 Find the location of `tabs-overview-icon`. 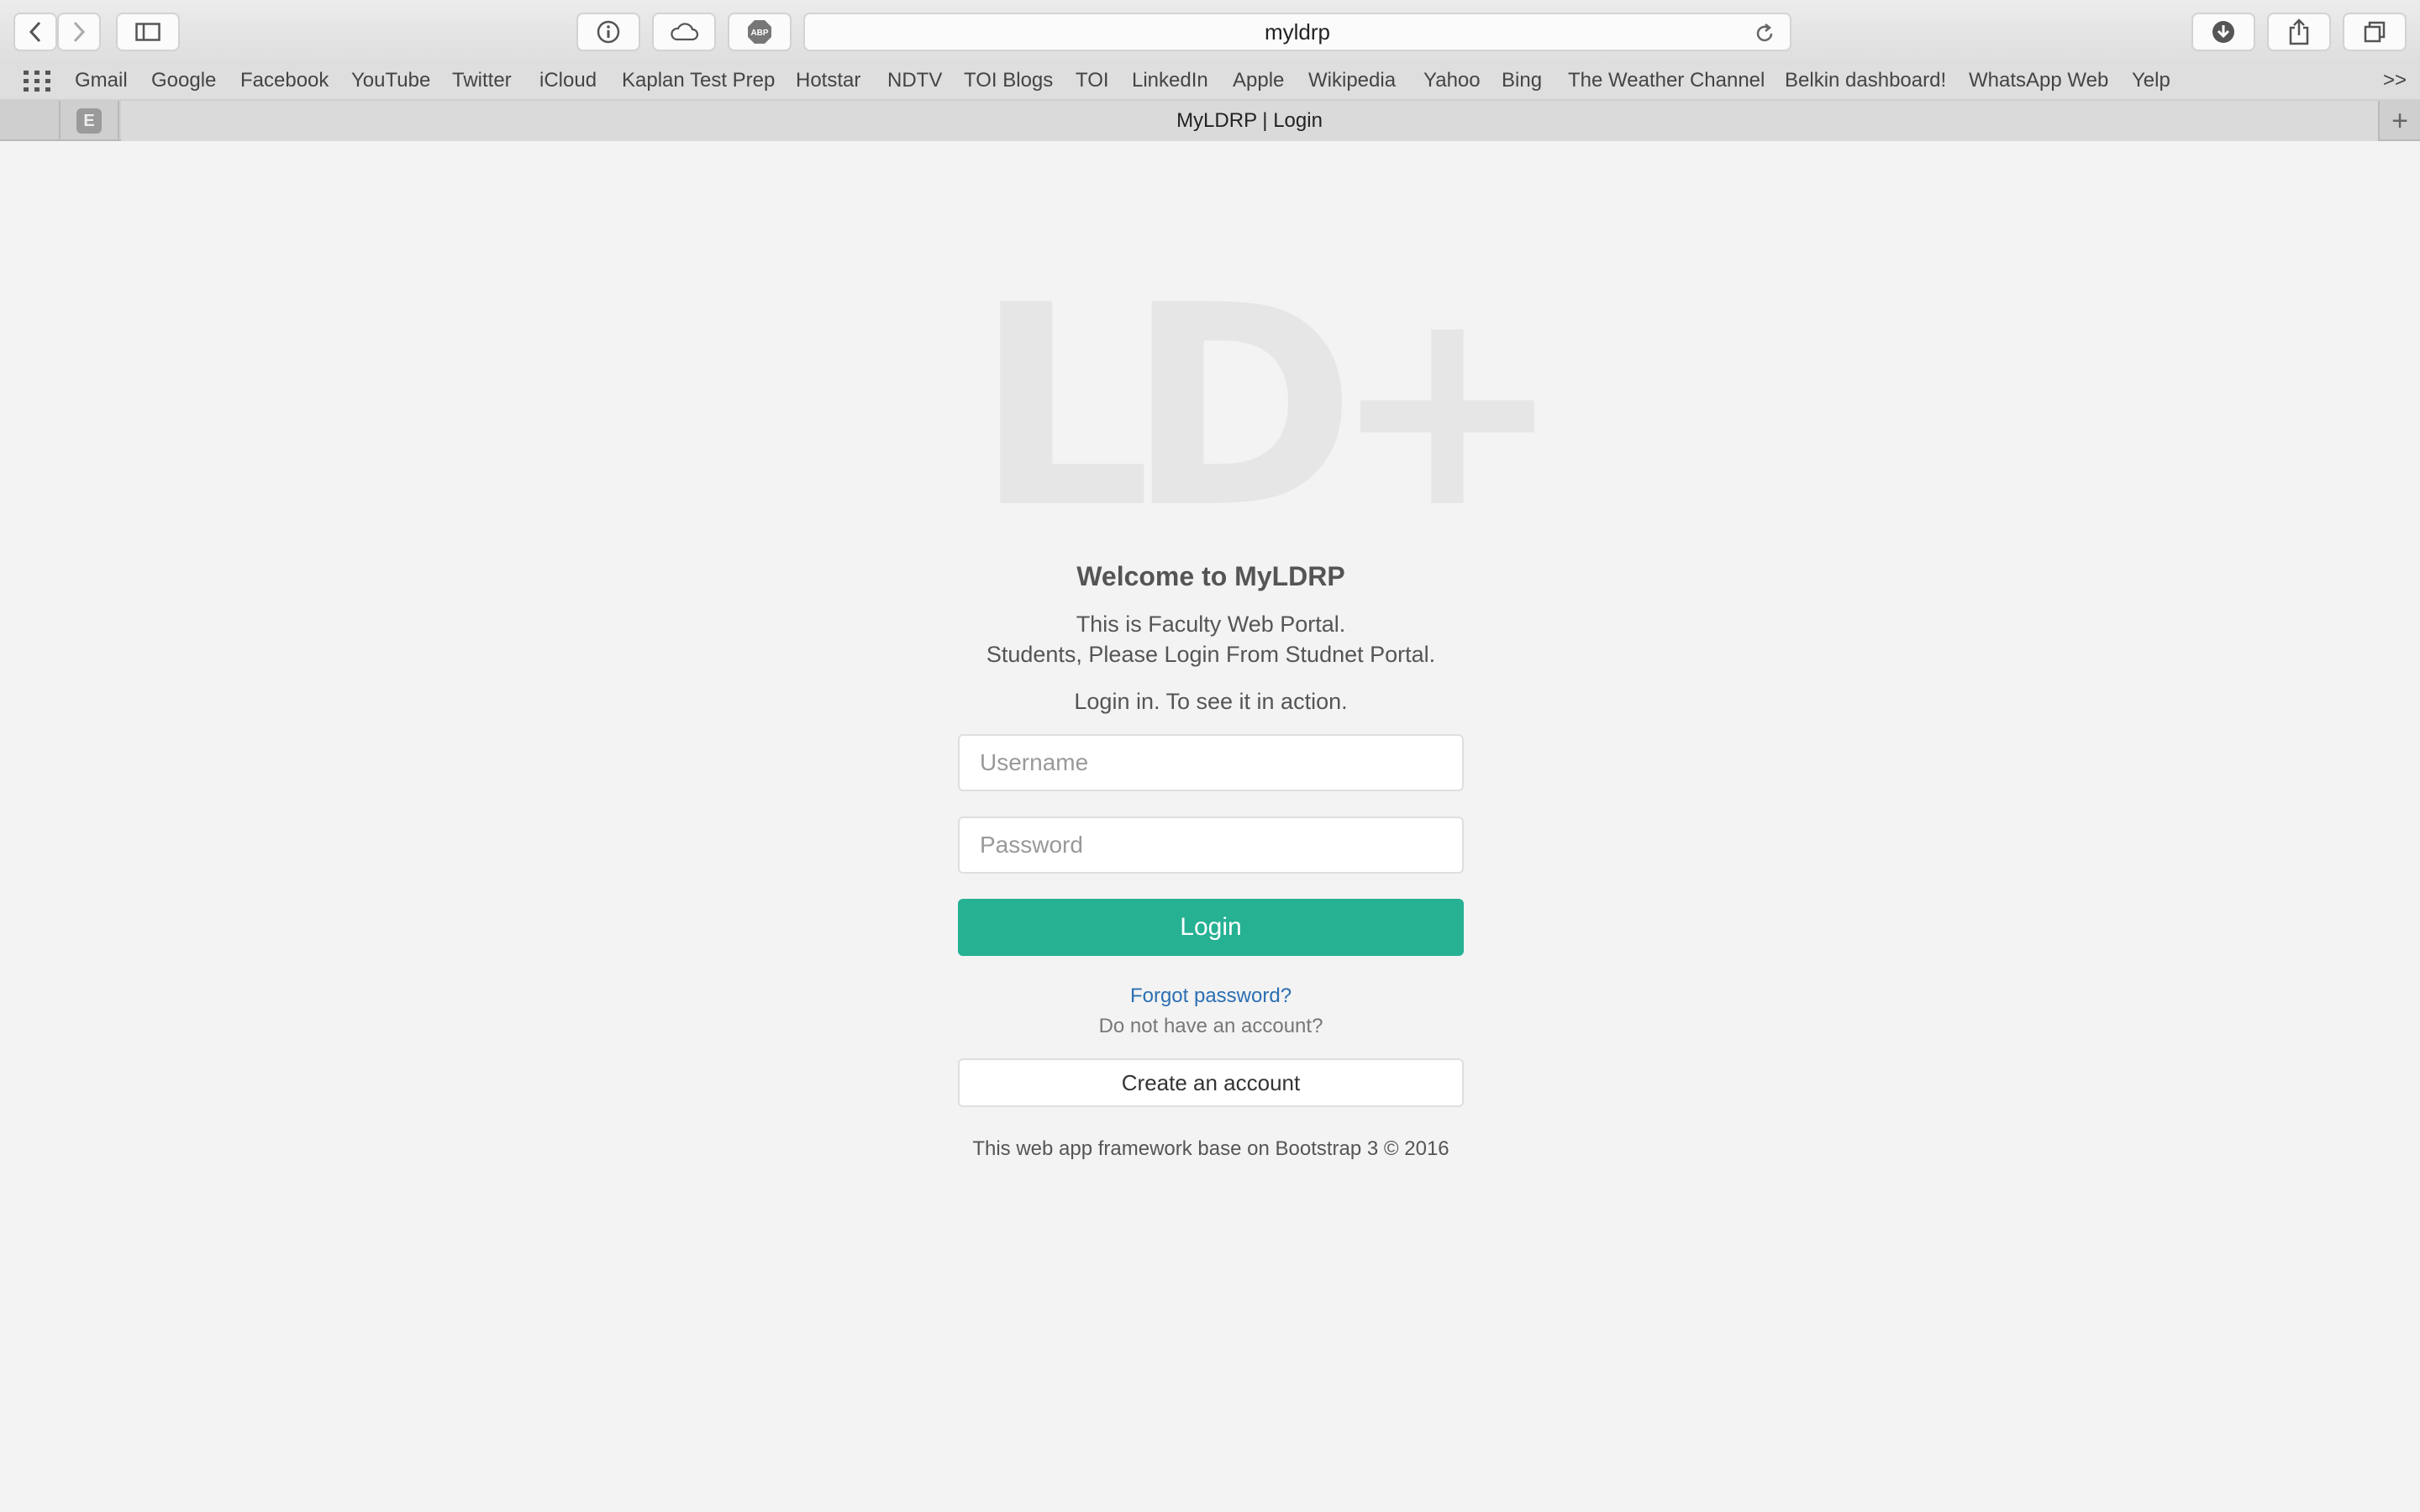

tabs-overview-icon is located at coordinates (2375, 32).